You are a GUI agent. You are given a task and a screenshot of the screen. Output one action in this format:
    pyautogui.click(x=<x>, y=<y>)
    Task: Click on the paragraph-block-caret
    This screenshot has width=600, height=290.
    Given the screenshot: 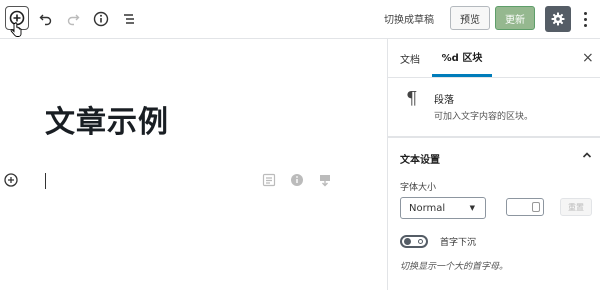 What is the action you would take?
    pyautogui.click(x=45, y=181)
    